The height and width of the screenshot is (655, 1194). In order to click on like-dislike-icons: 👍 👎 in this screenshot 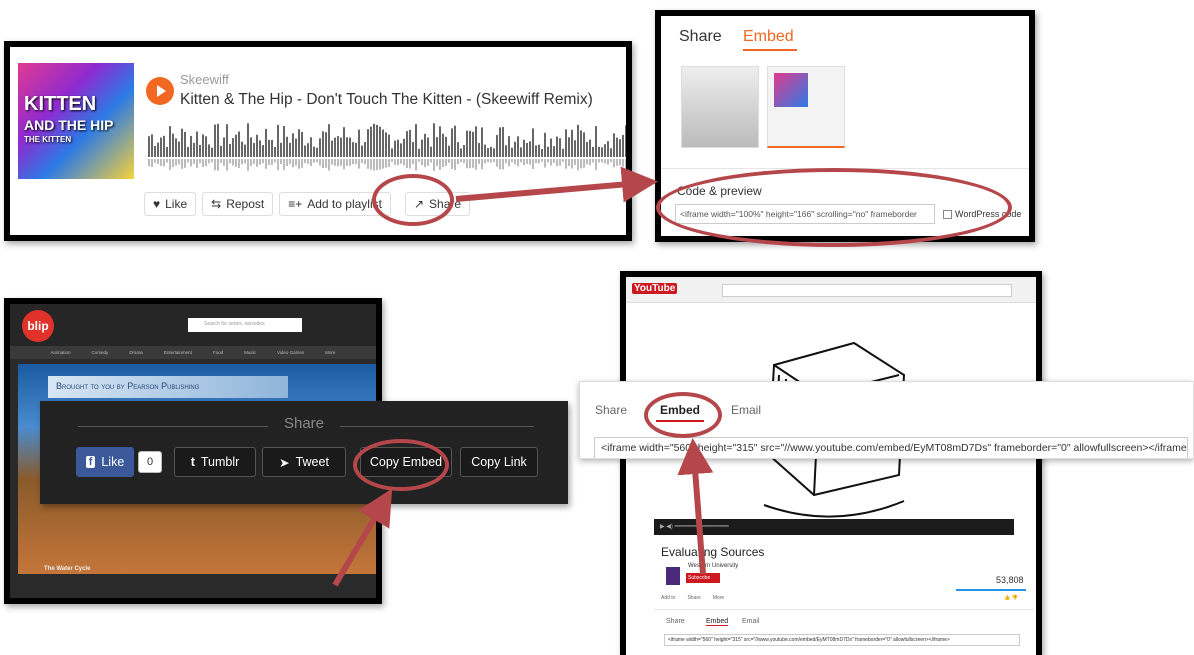, I will do `click(1011, 598)`.